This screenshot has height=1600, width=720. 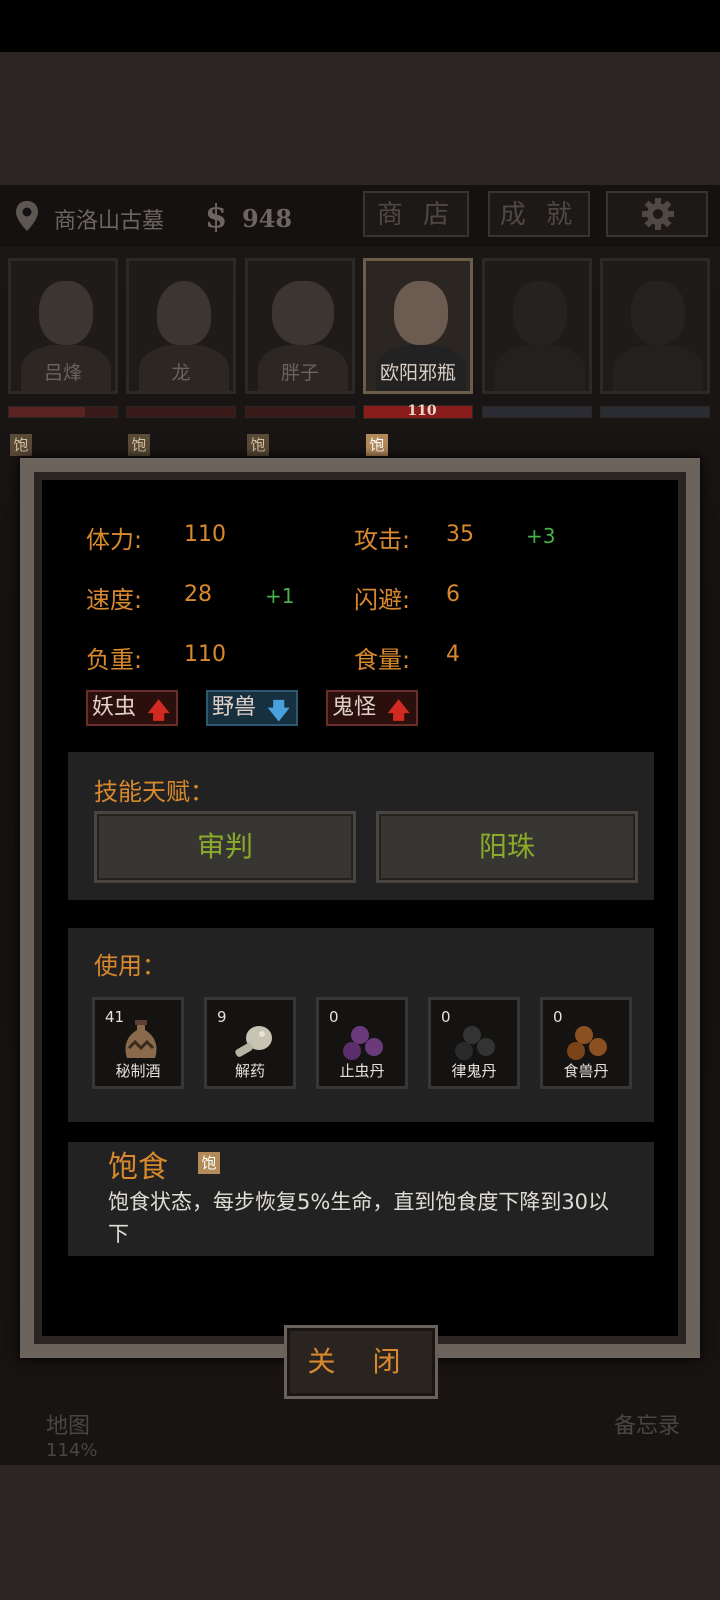 I want to click on stamina-label: 体力:, so click(x=114, y=540).